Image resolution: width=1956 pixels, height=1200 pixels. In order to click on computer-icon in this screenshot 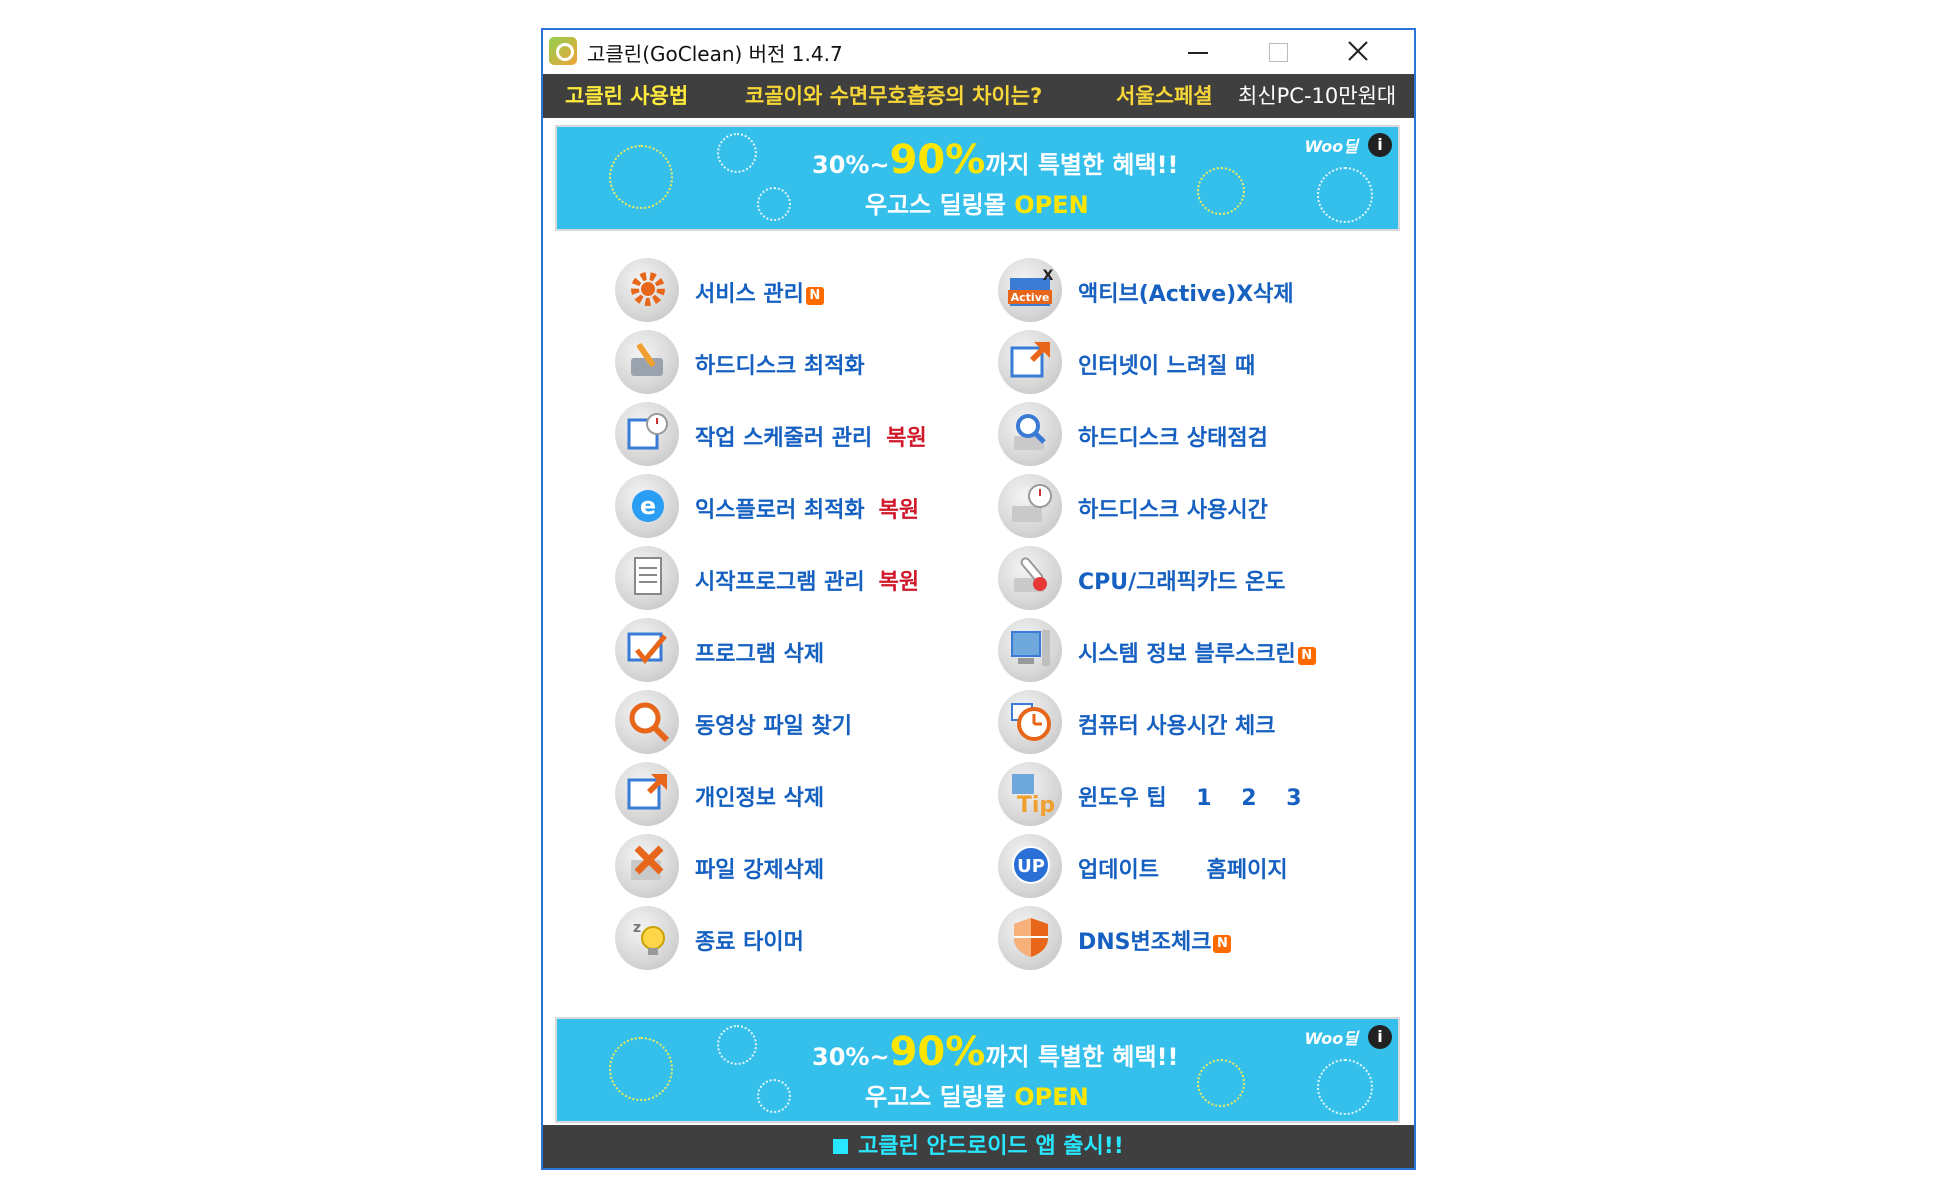, I will do `click(1030, 650)`.